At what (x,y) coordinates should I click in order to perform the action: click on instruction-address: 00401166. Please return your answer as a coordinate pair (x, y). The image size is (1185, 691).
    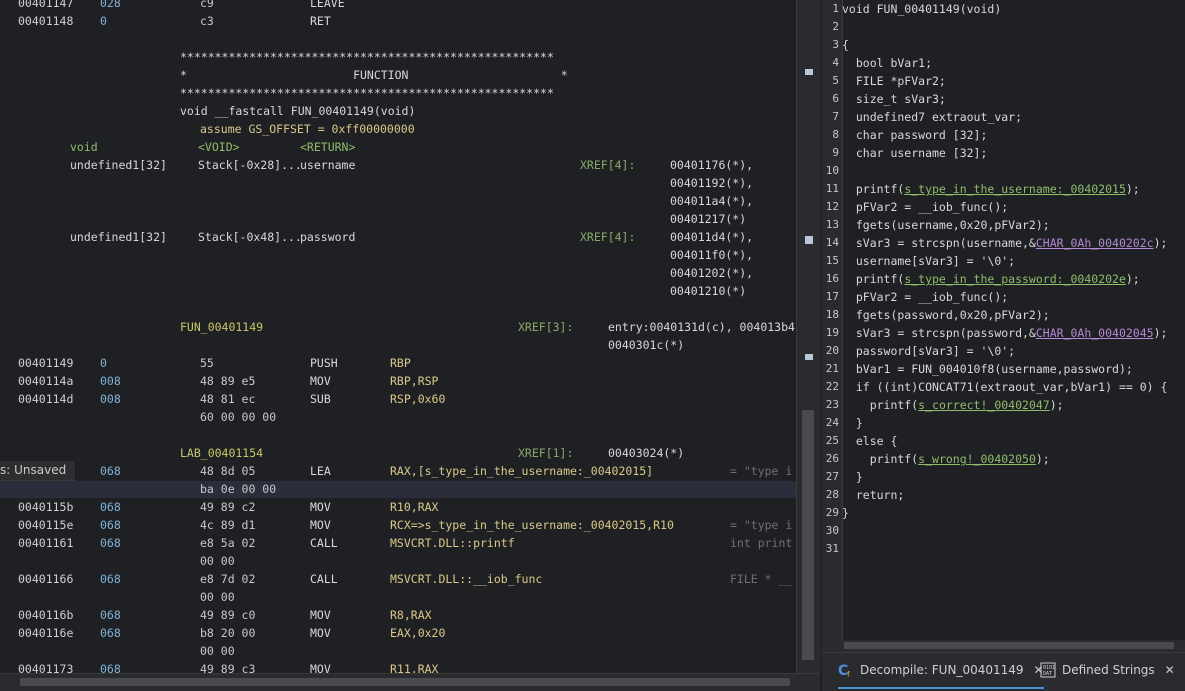
    Looking at the image, I should click on (45, 579).